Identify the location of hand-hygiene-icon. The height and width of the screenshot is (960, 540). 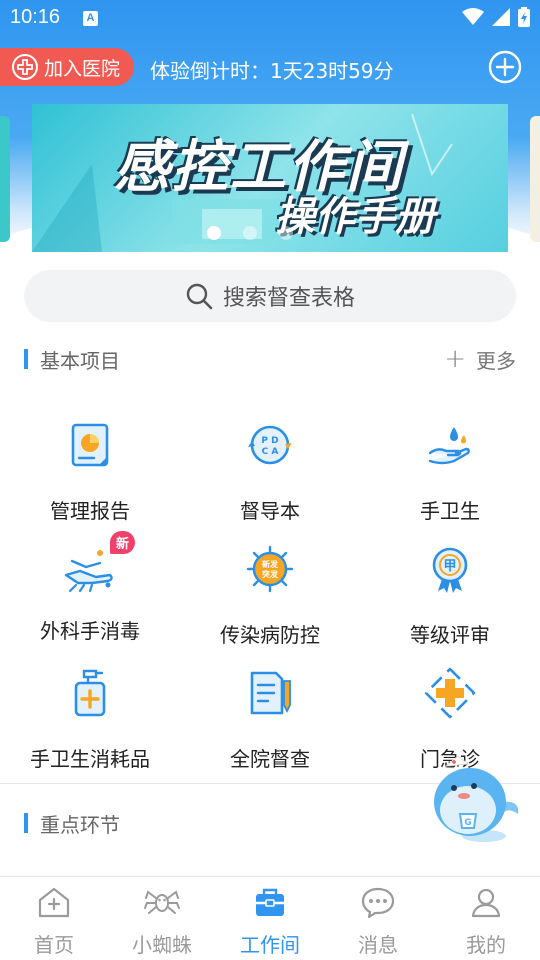
(449, 446).